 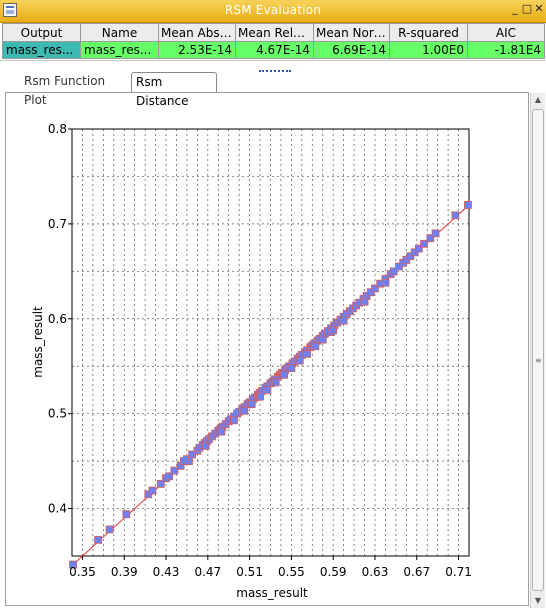 I want to click on cell-mean-normalized: 6.69E-14, so click(x=351, y=50).